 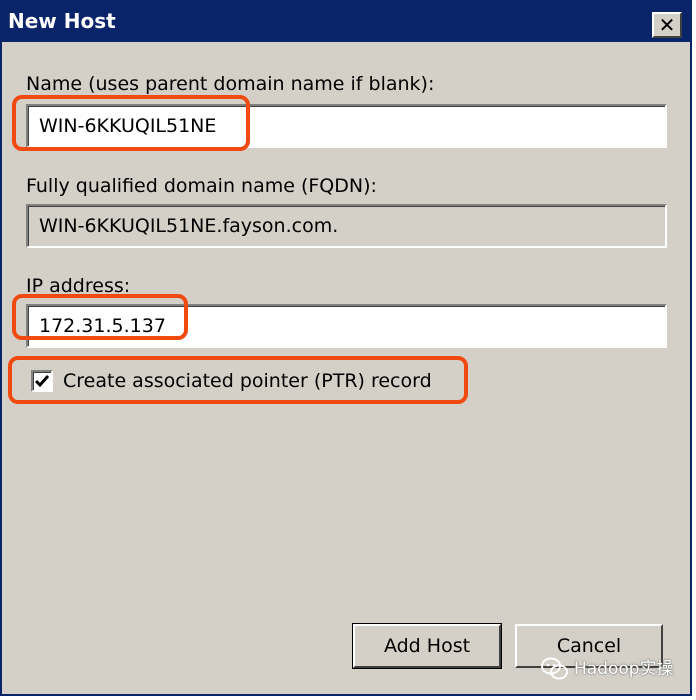 What do you see at coordinates (346, 126) in the screenshot?
I see `name-input: WIN-6KKUQIL51NE` at bounding box center [346, 126].